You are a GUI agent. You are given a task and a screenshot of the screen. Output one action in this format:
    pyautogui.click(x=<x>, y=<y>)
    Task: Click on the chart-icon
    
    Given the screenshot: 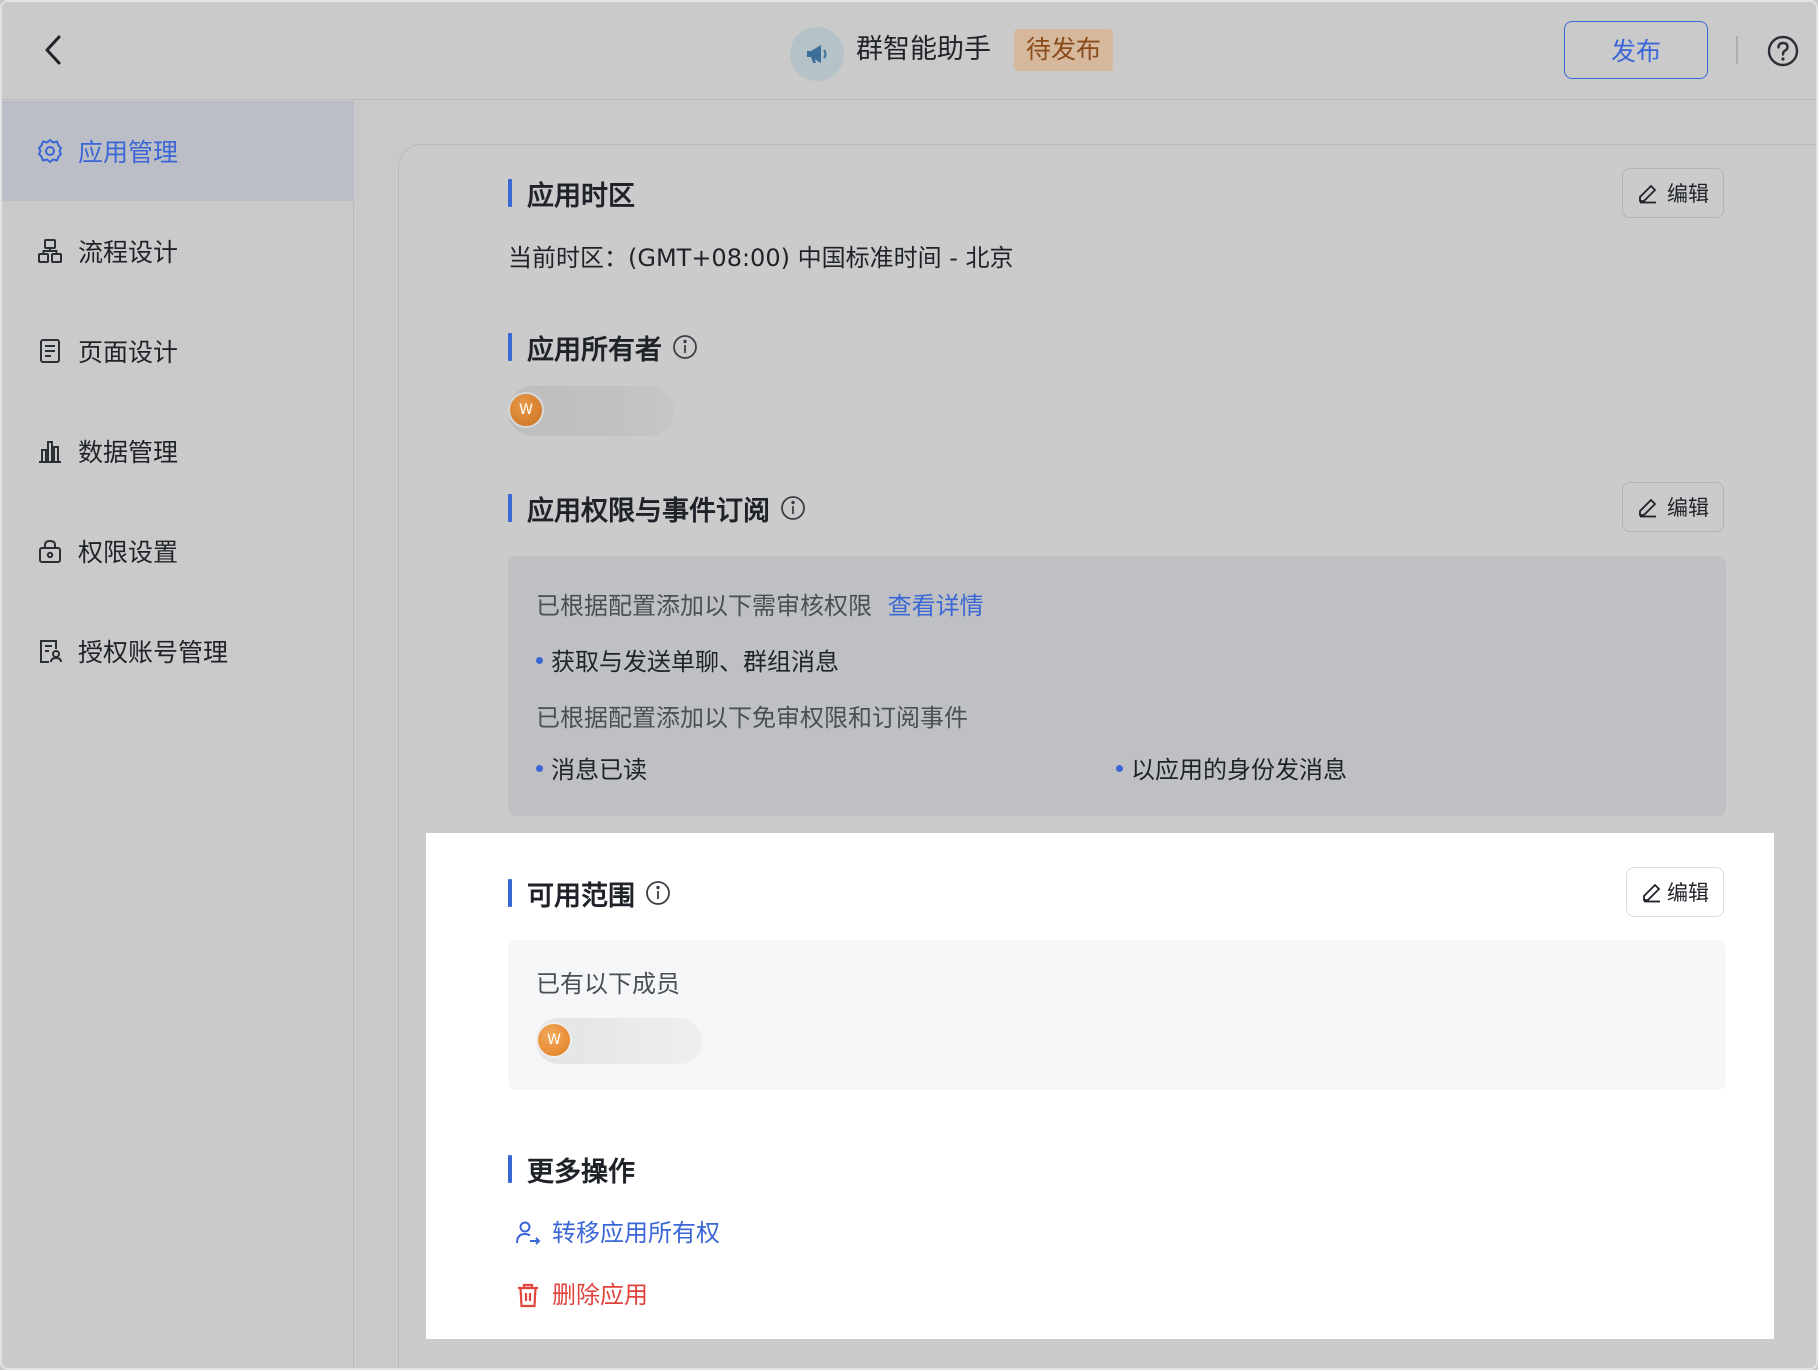 What is the action you would take?
    pyautogui.click(x=50, y=451)
    